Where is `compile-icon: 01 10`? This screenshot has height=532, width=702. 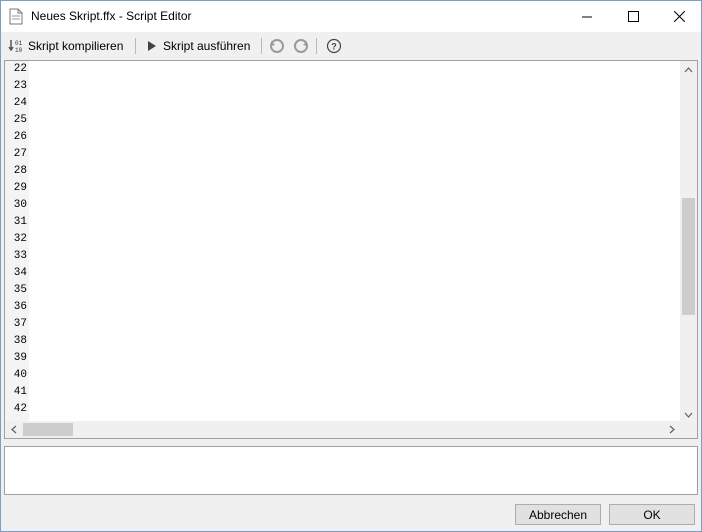 compile-icon: 01 10 is located at coordinates (15, 47).